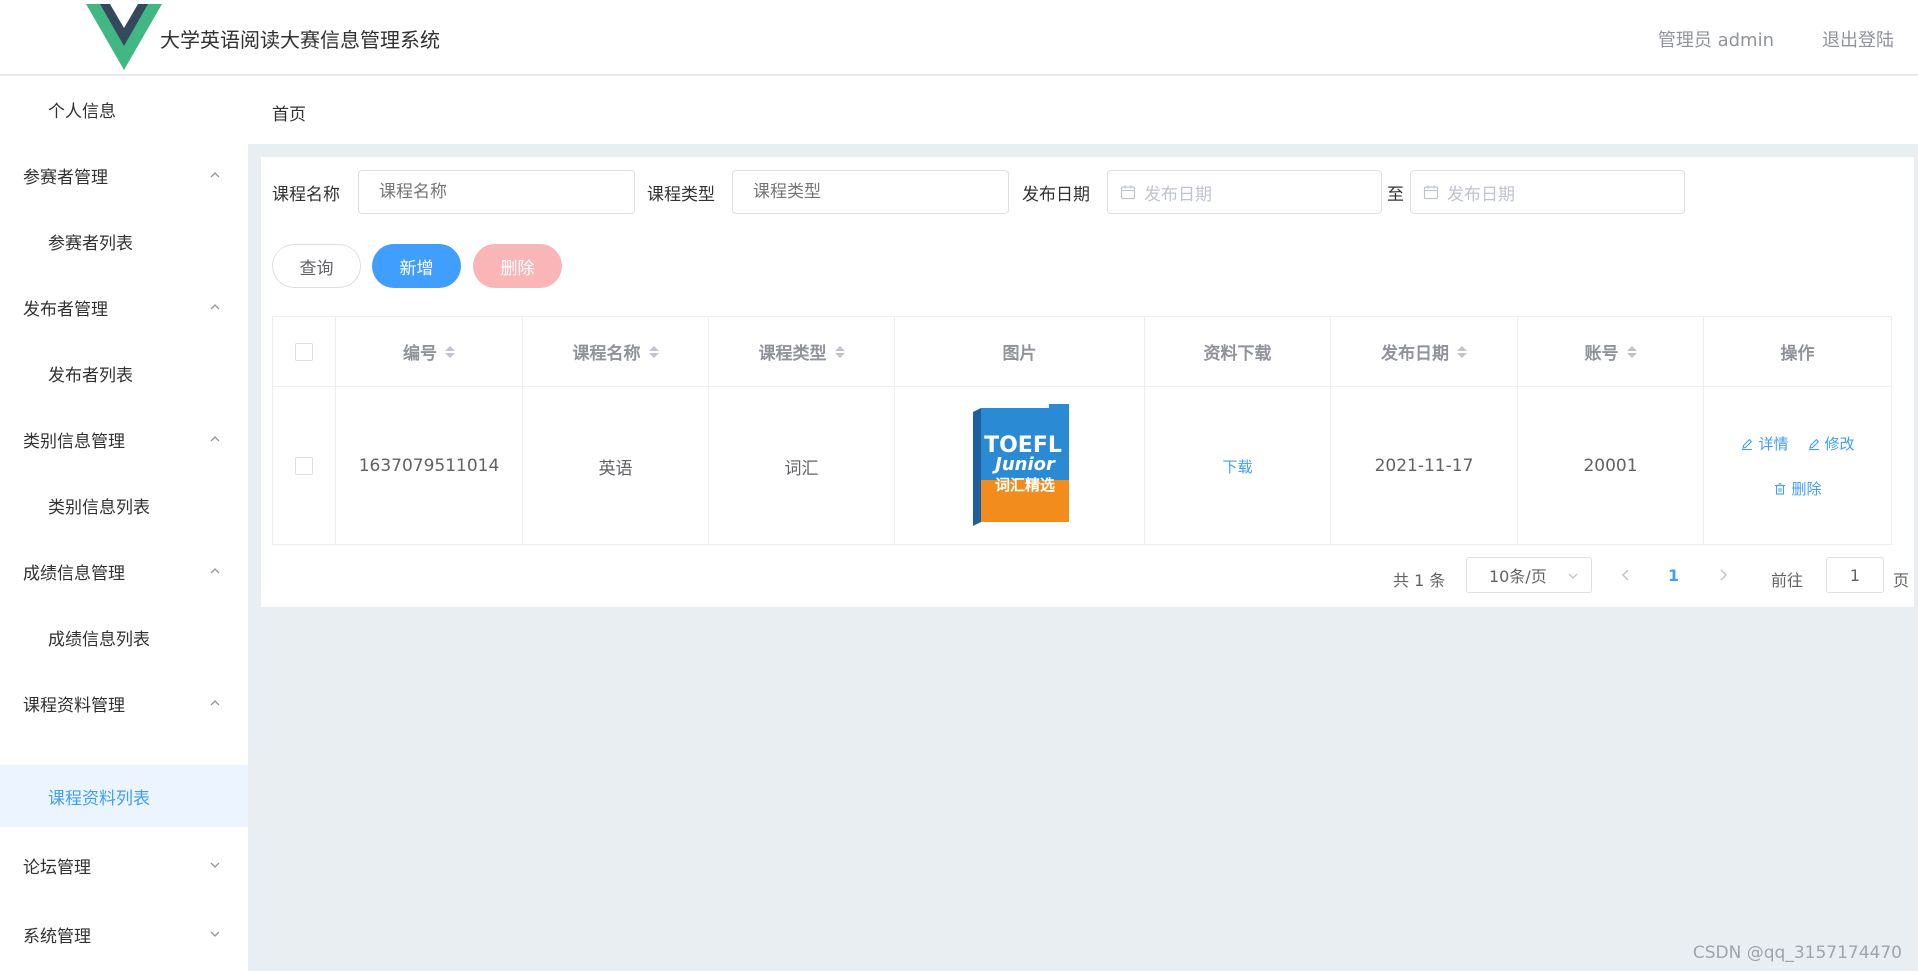 This screenshot has width=1918, height=971. What do you see at coordinates (1780, 488) in the screenshot?
I see `trash-icon` at bounding box center [1780, 488].